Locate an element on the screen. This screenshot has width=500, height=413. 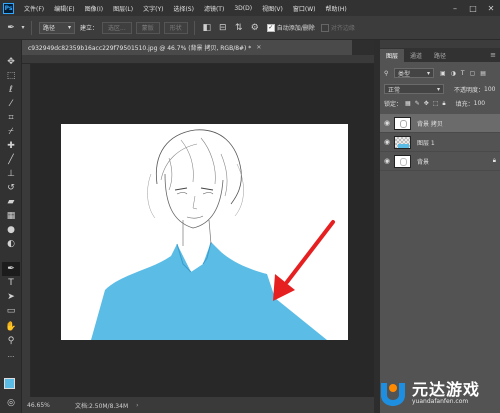
pen-icon: ✒ is located at coordinates (11, 269).